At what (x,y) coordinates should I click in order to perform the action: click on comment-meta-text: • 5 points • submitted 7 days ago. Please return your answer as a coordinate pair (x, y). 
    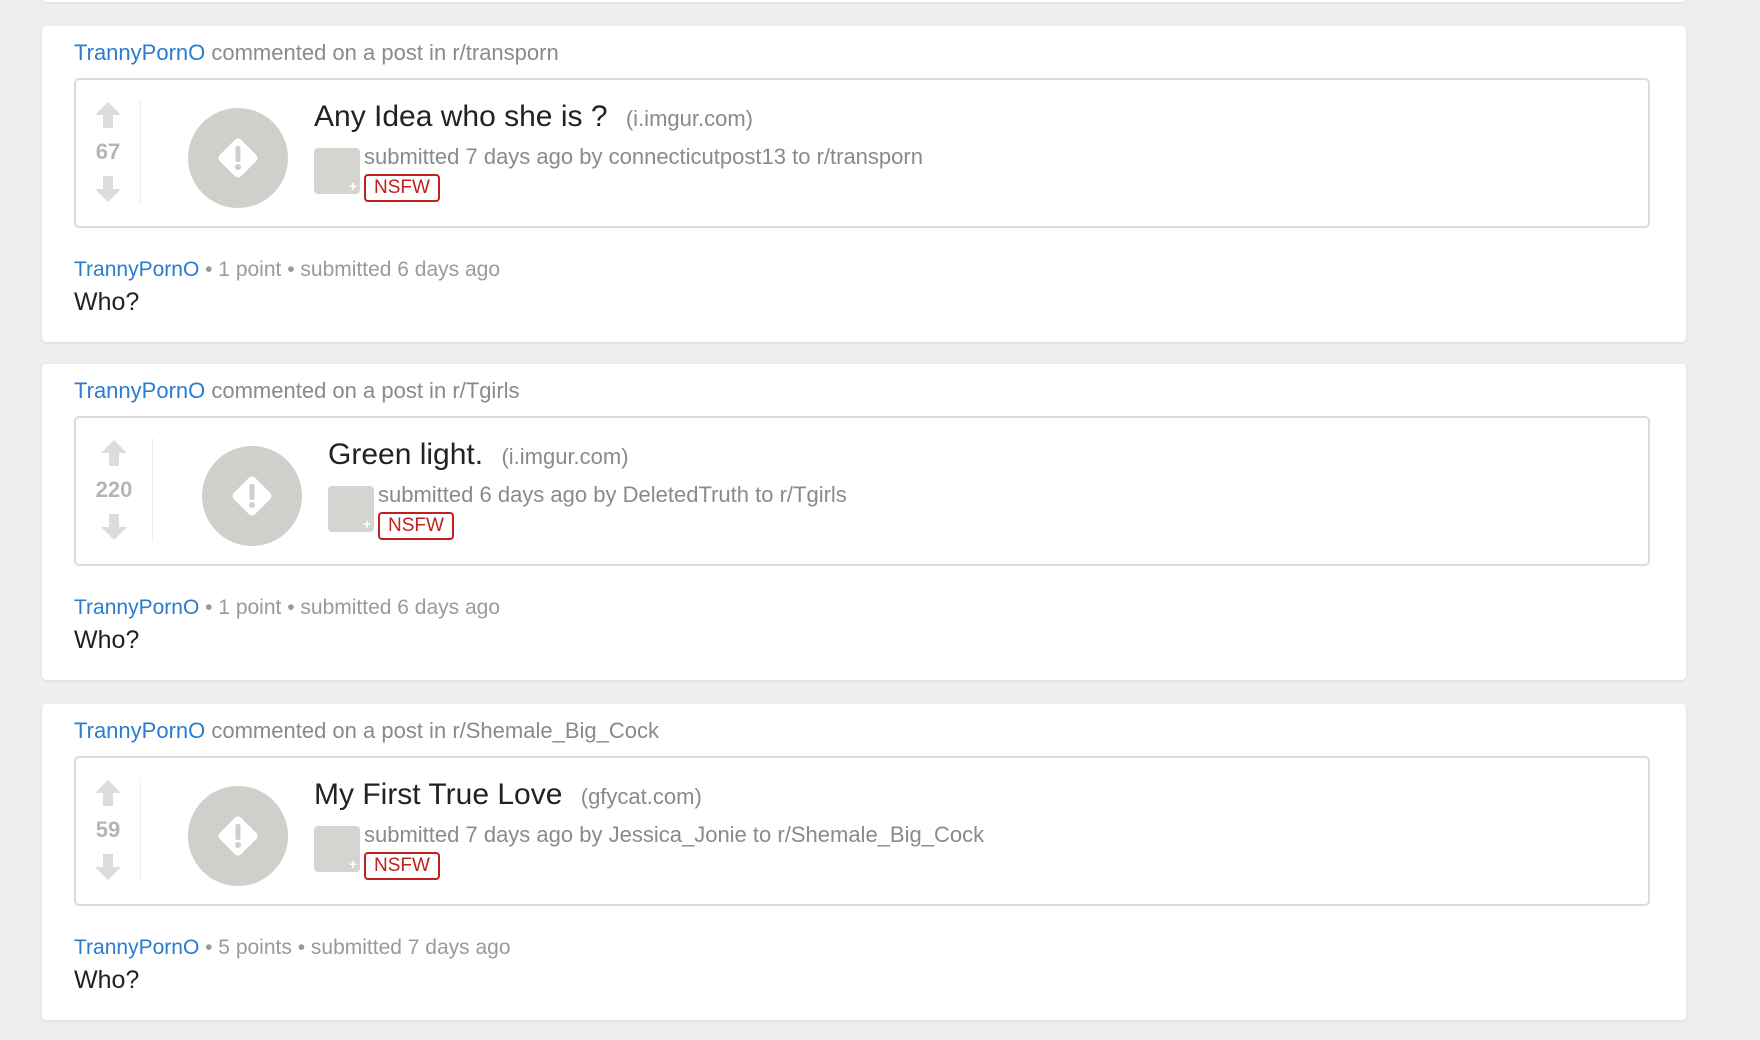
    Looking at the image, I should click on (358, 947).